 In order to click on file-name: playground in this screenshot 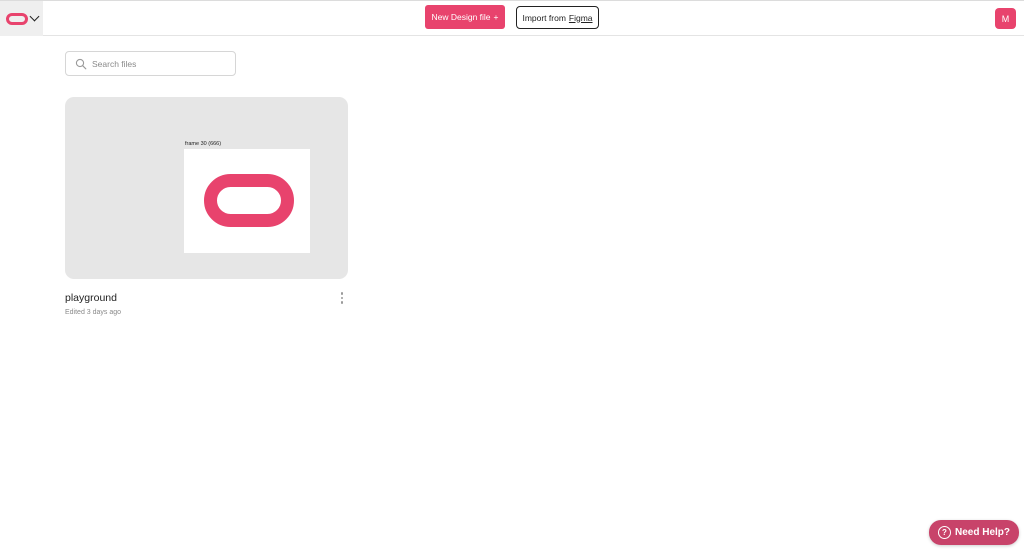, I will do `click(91, 298)`.